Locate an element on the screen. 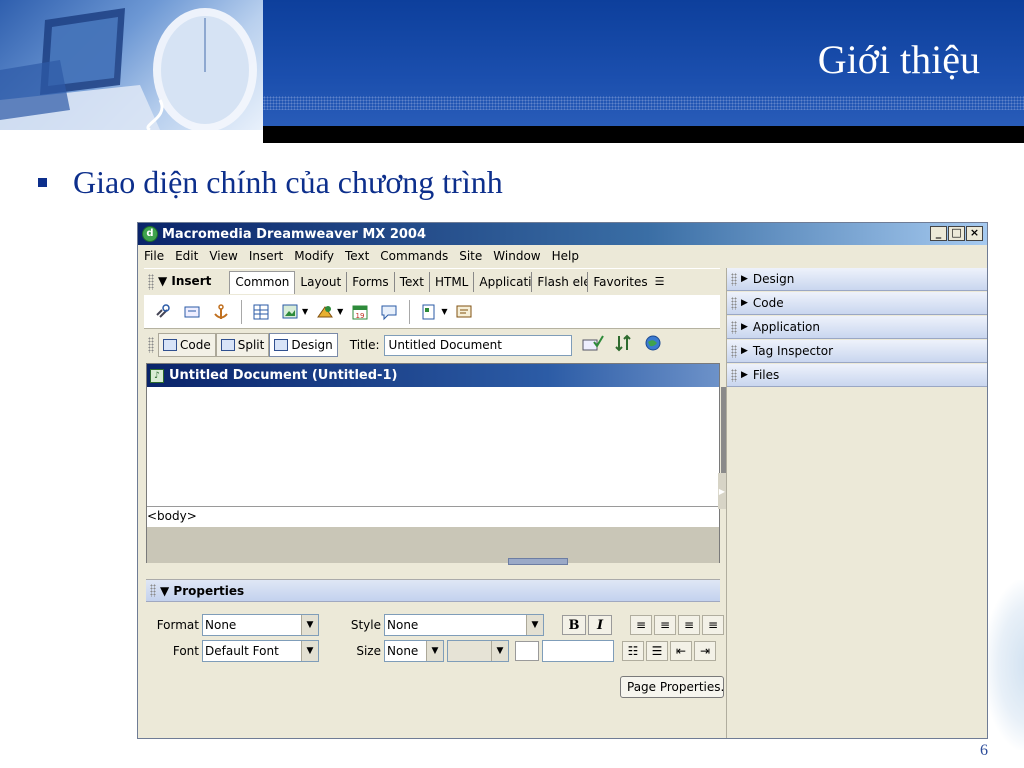 The height and width of the screenshot is (768, 1024). align-right-button: ≡ is located at coordinates (689, 625).